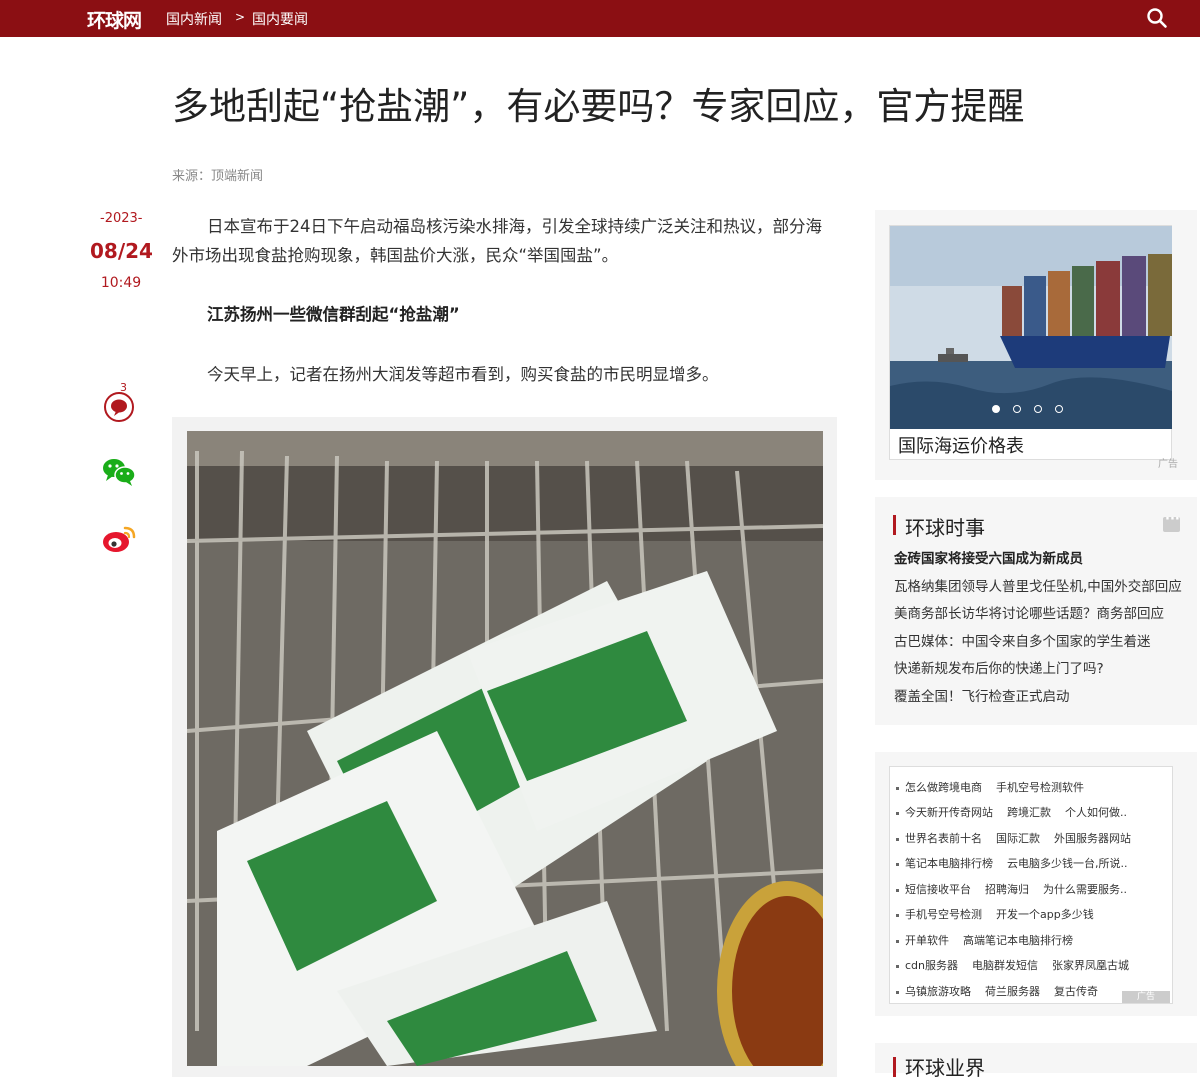 This screenshot has height=1081, width=1200. I want to click on sponsored-link: 外国服务器网站, so click(1092, 838).